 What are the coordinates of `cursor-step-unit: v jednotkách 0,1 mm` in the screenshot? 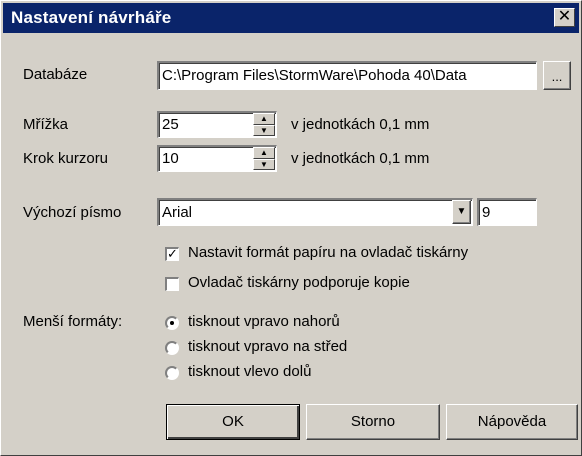 It's located at (360, 158).